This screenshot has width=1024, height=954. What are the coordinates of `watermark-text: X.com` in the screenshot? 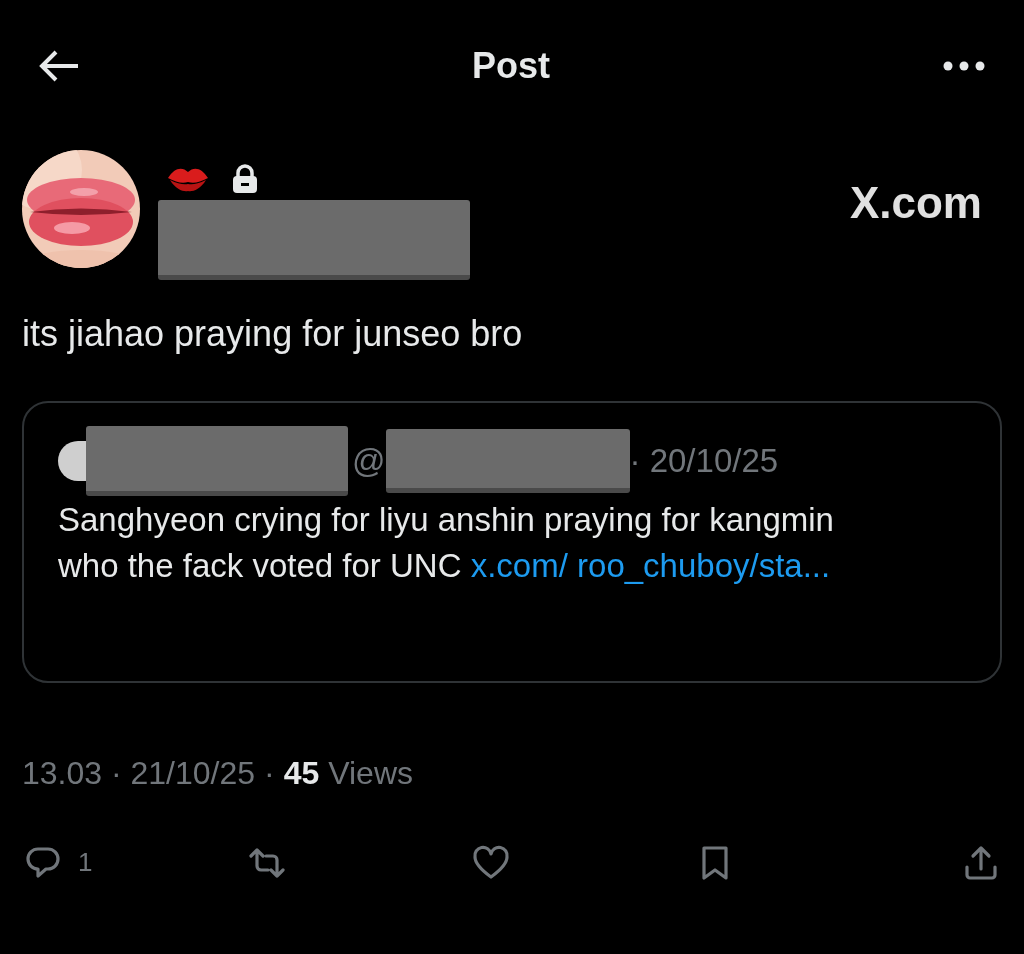 It's located at (915, 203).